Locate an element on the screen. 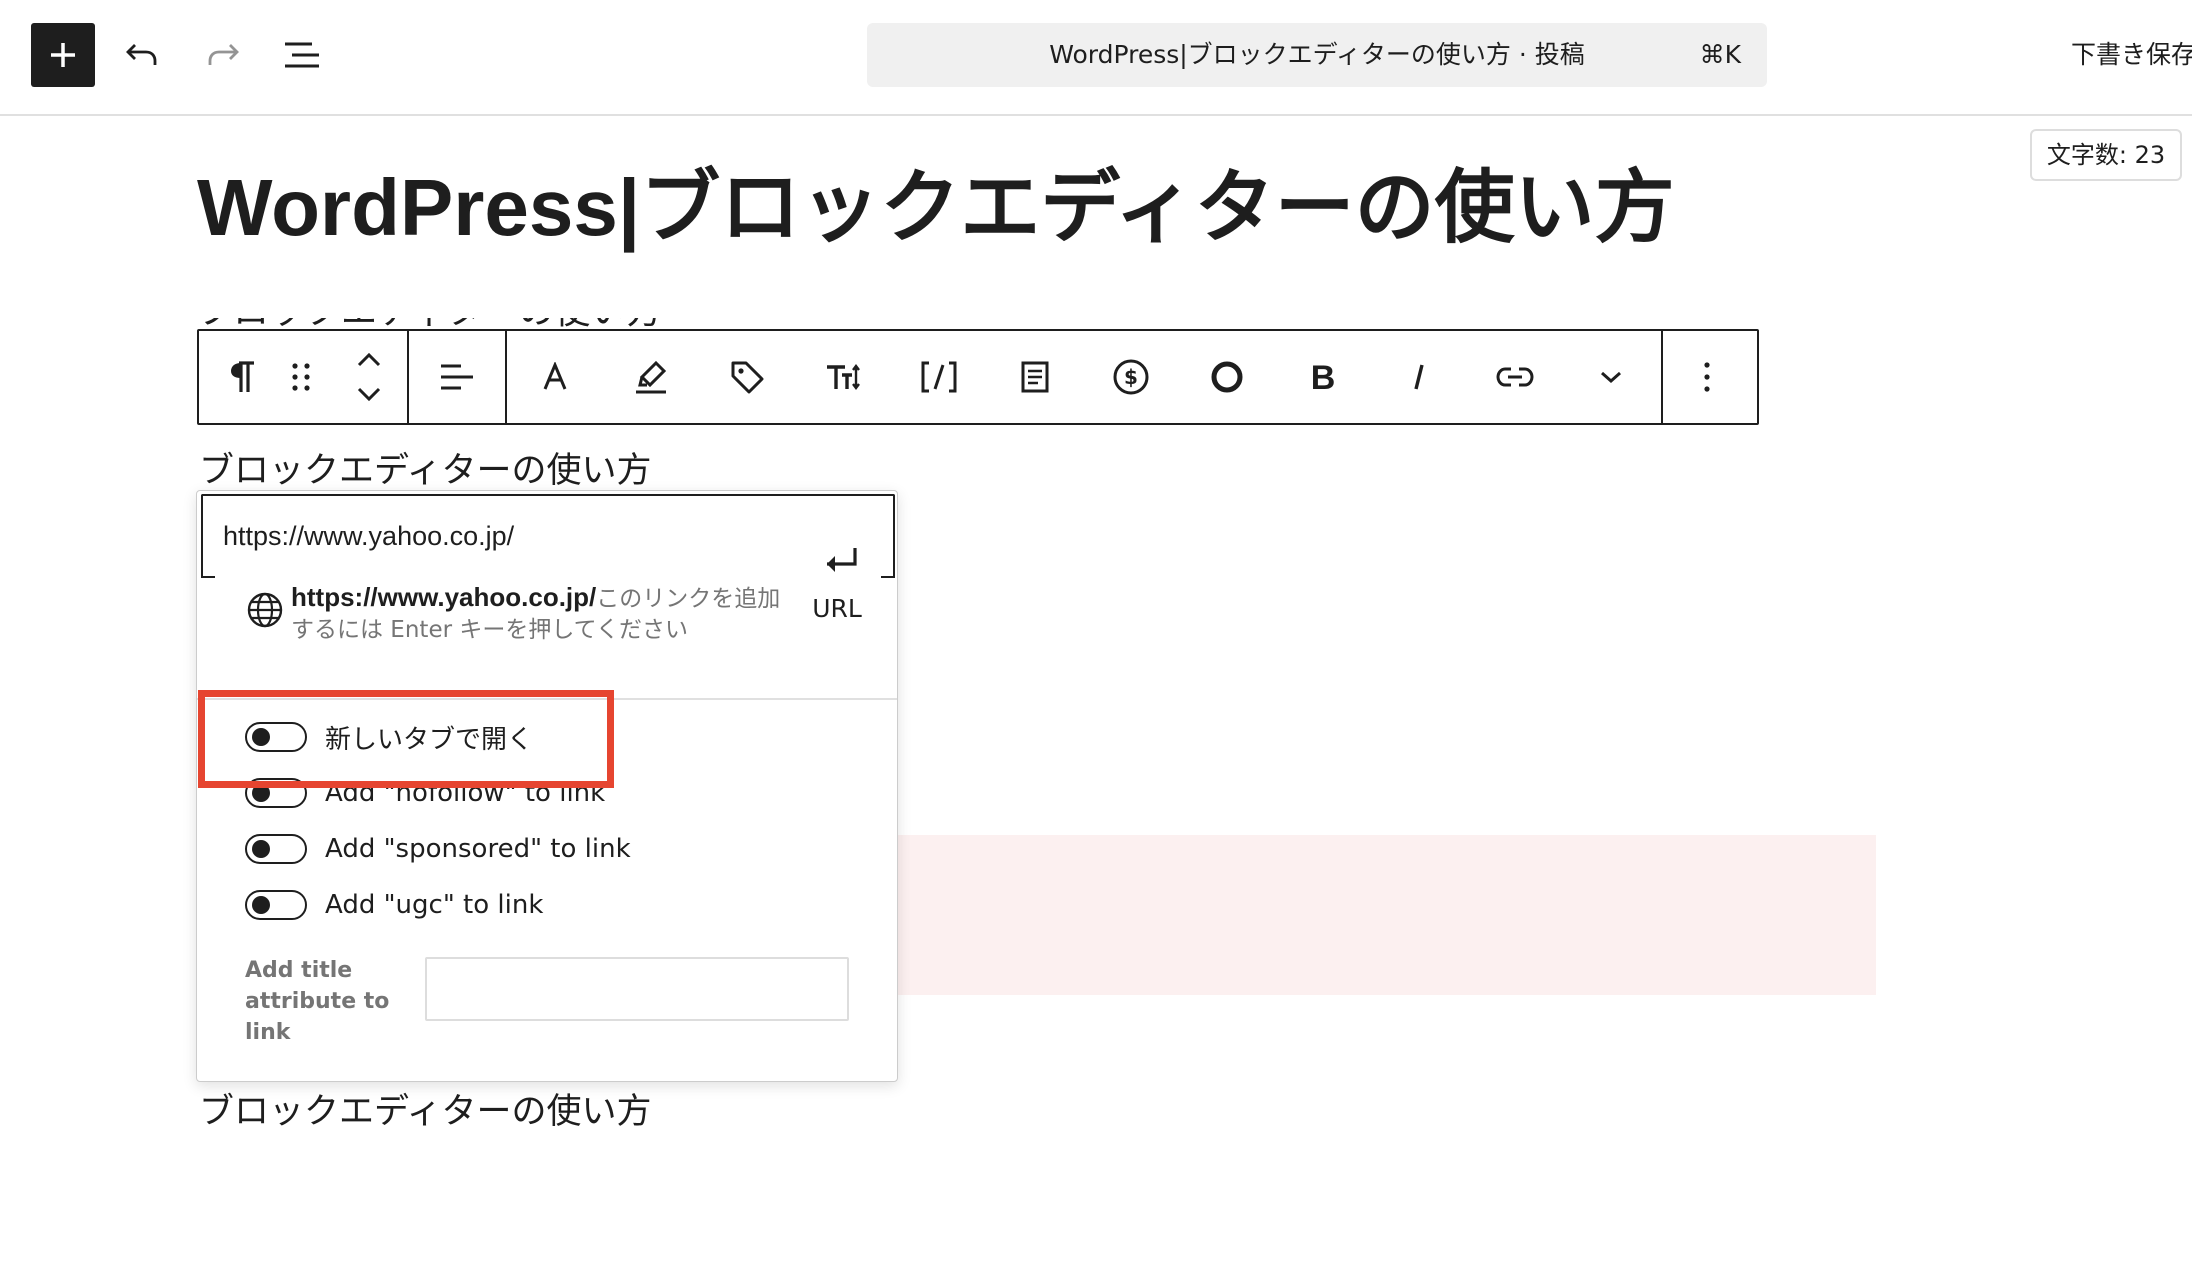 This screenshot has height=1270, width=2192. bold-button: B is located at coordinates (1323, 377).